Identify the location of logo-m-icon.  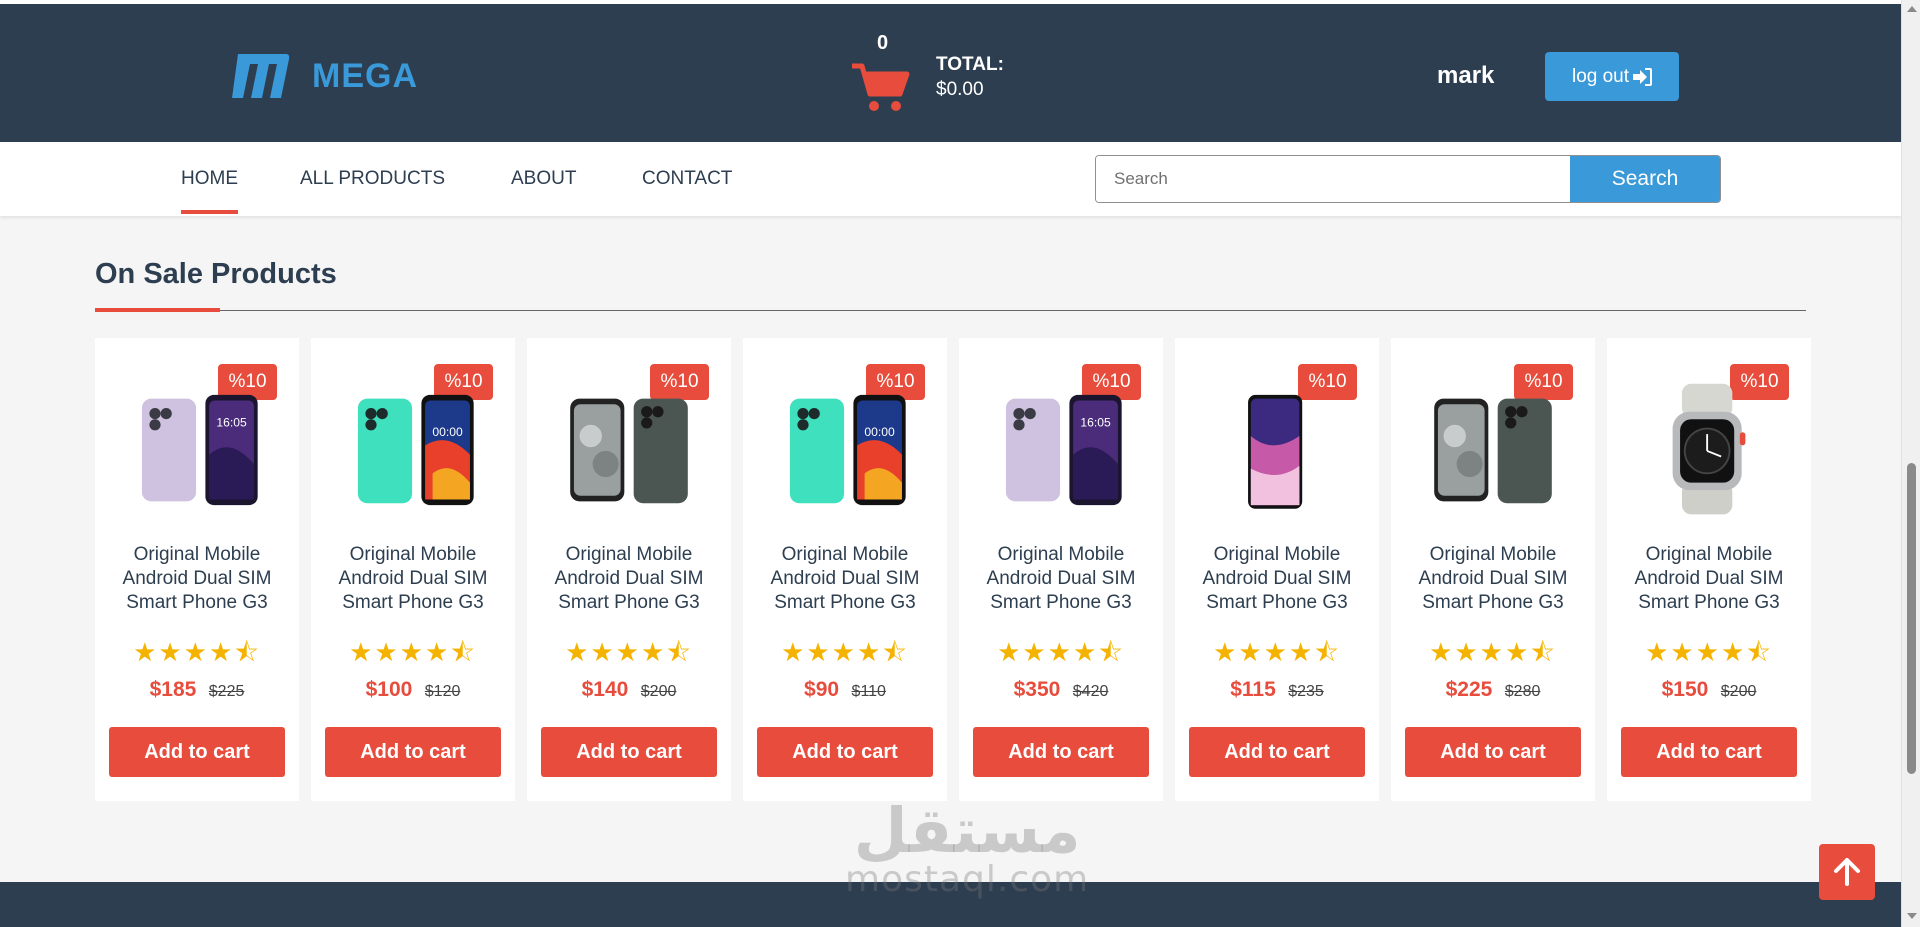
(261, 76).